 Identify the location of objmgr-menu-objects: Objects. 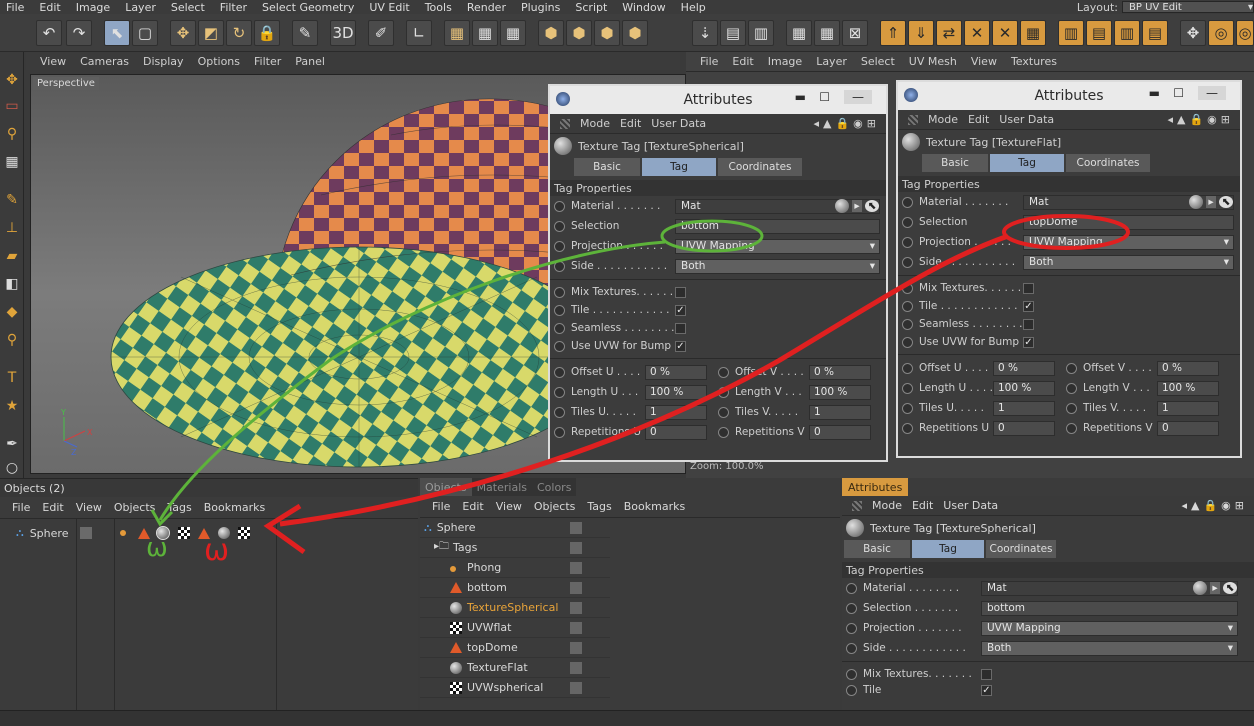
(555, 506).